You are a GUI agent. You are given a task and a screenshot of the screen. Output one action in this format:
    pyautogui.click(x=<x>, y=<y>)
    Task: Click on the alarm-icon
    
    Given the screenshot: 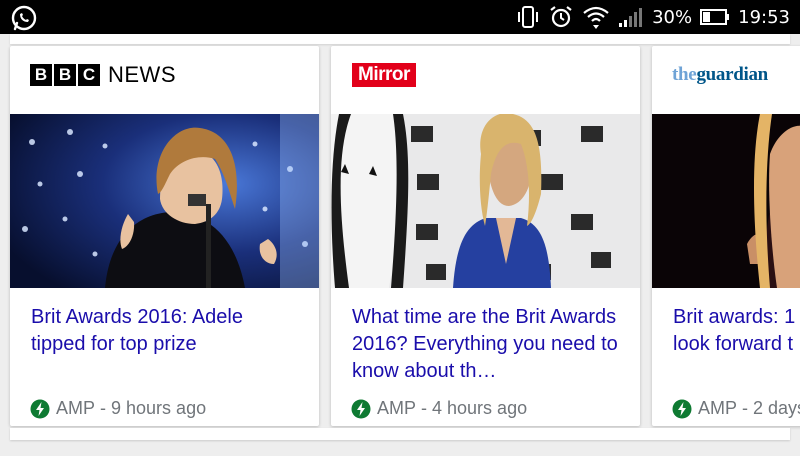 What is the action you would take?
    pyautogui.click(x=561, y=17)
    